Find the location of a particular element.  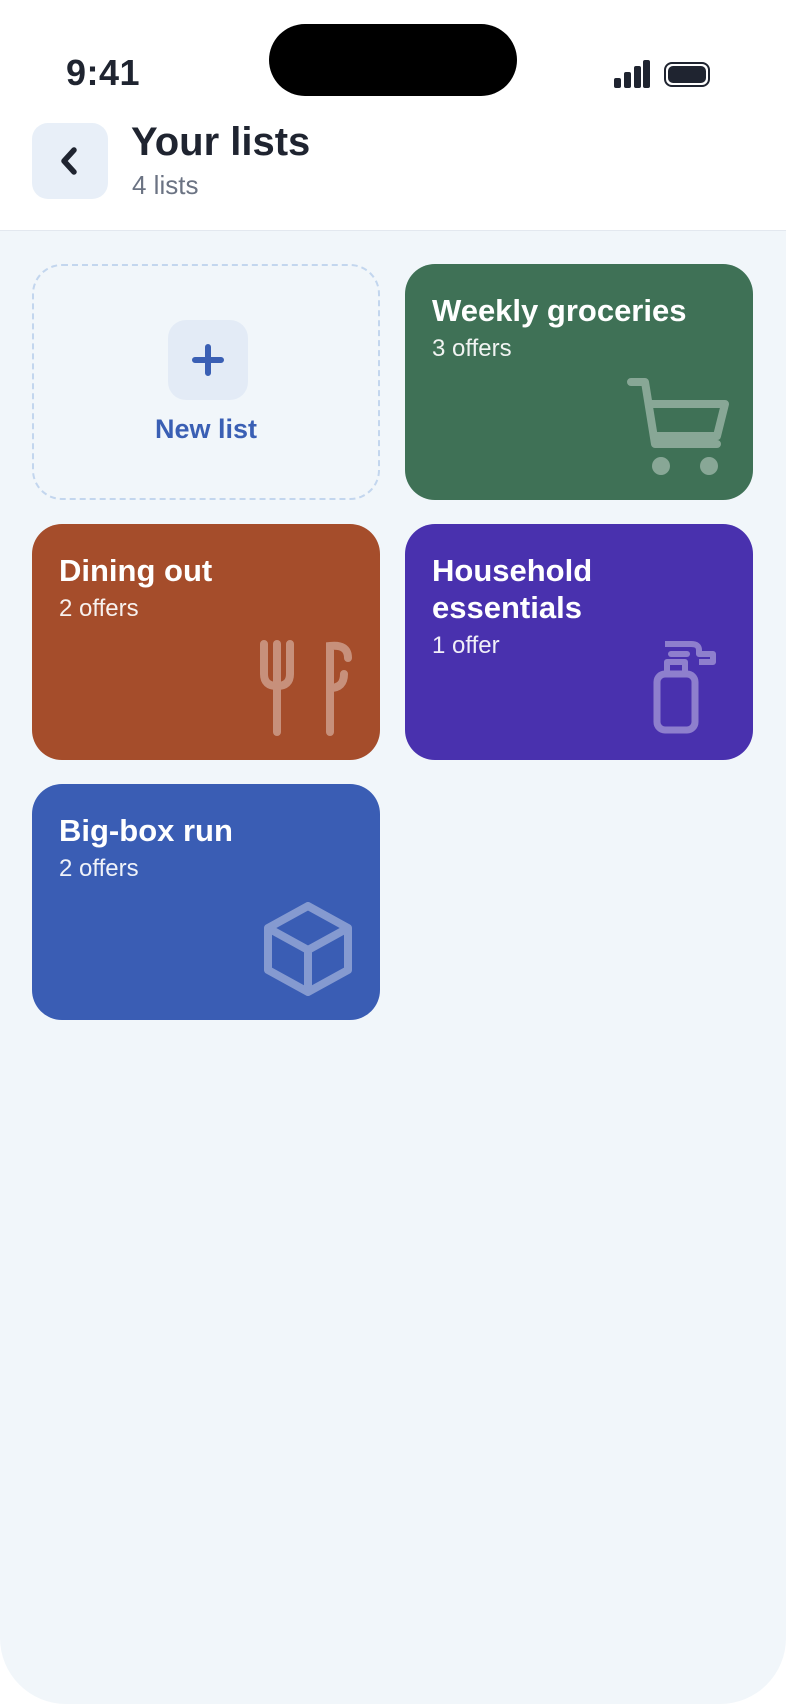

chevron-left-icon is located at coordinates (69, 161).